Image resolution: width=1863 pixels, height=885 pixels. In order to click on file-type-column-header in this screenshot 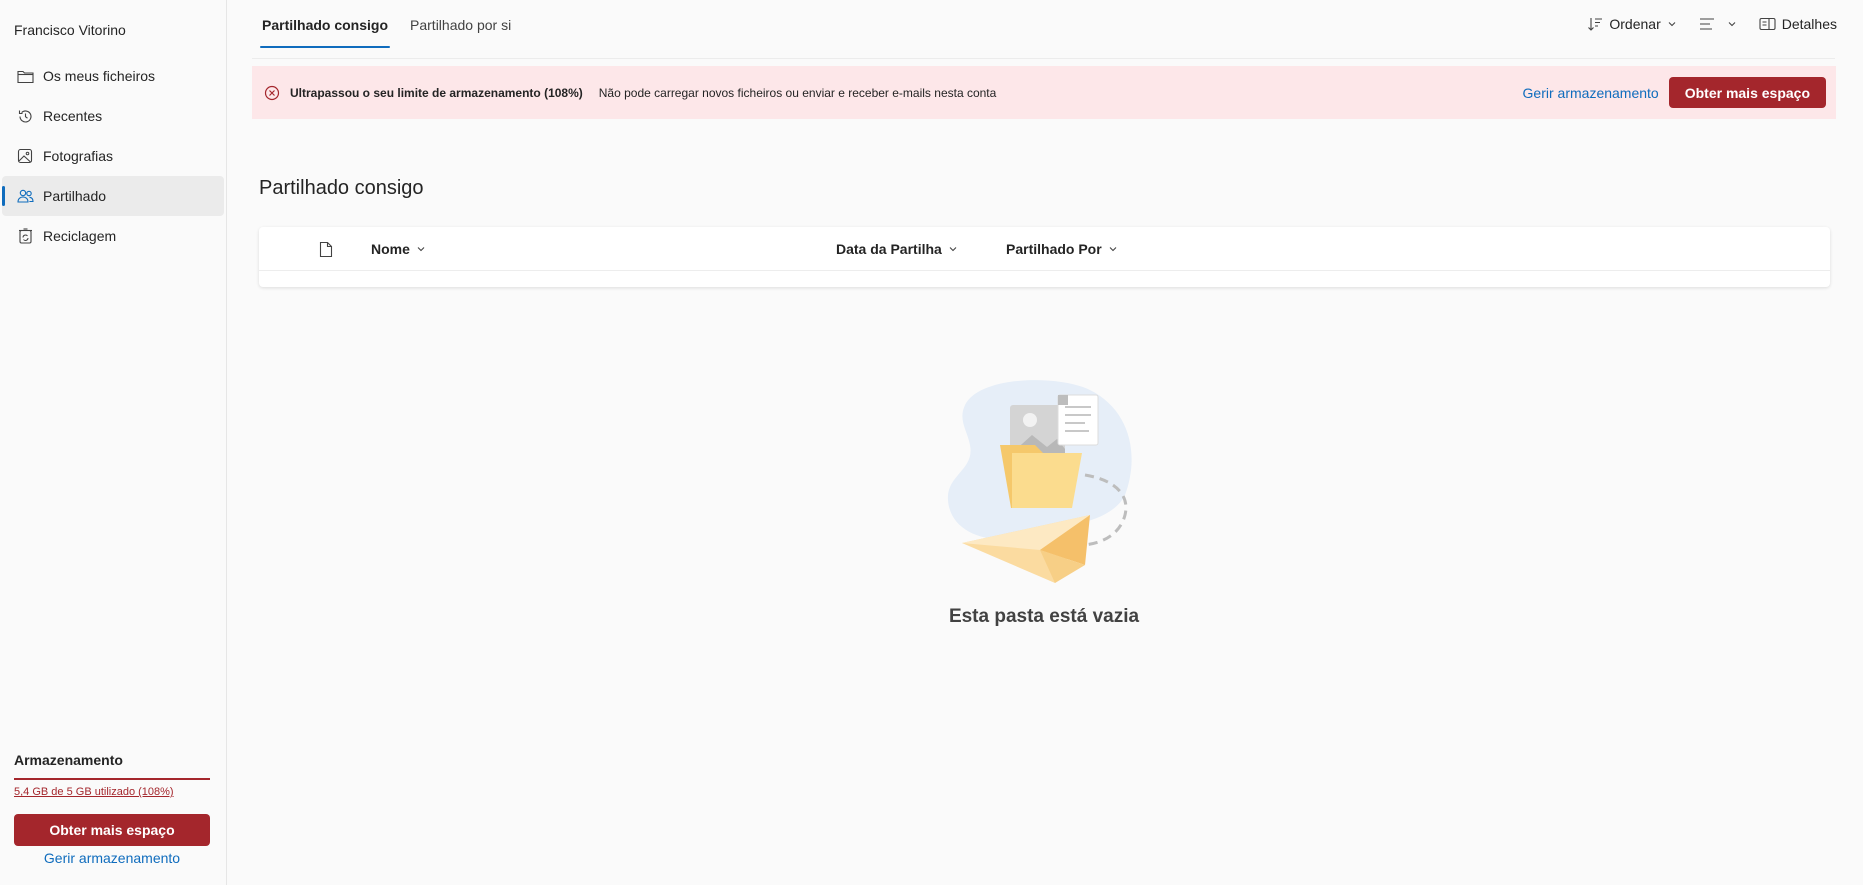, I will do `click(326, 249)`.